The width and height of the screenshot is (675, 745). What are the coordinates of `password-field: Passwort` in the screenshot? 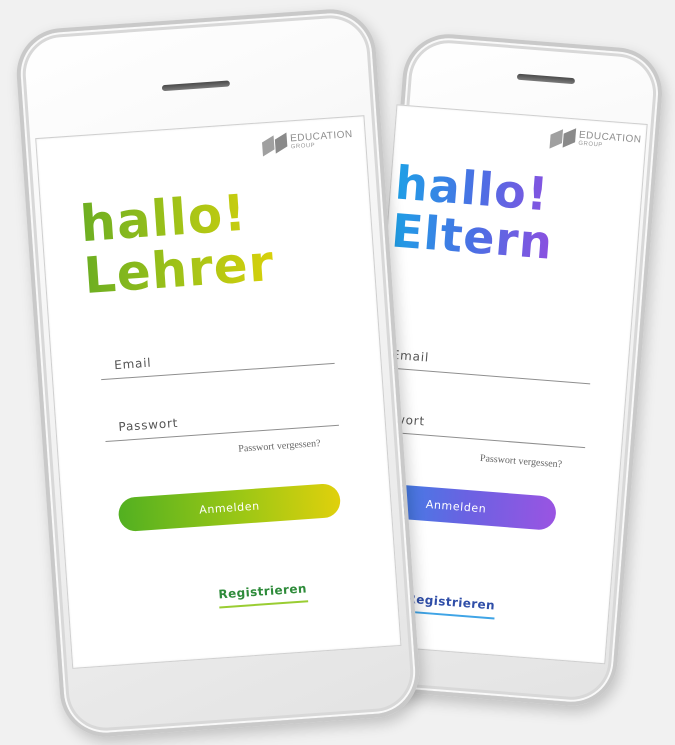 It's located at (221, 416).